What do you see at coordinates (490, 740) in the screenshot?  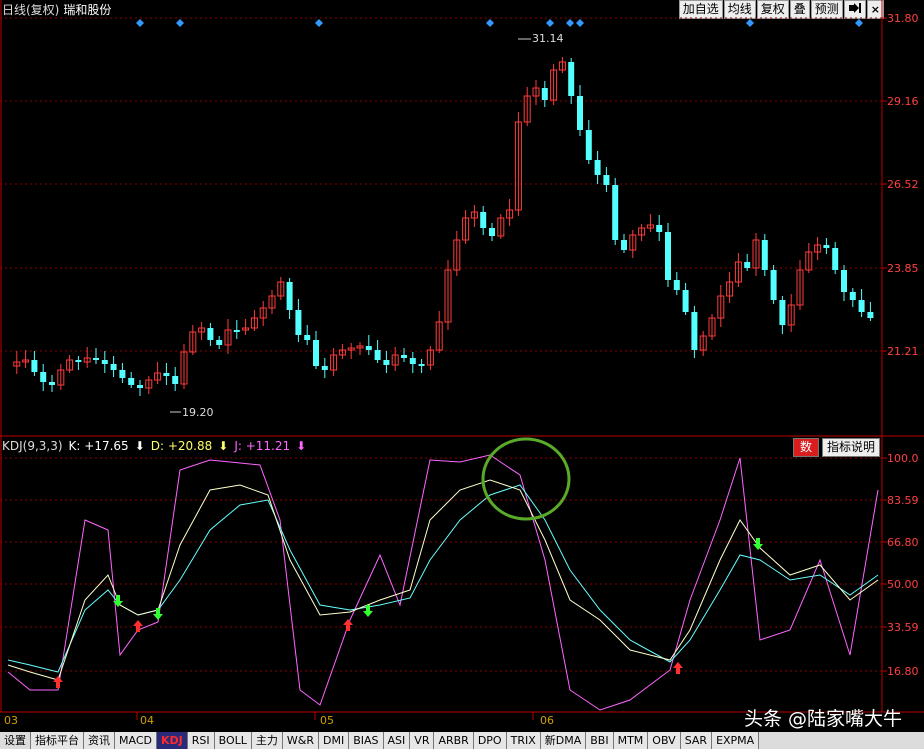 I see `tab-dpo: DPO` at bounding box center [490, 740].